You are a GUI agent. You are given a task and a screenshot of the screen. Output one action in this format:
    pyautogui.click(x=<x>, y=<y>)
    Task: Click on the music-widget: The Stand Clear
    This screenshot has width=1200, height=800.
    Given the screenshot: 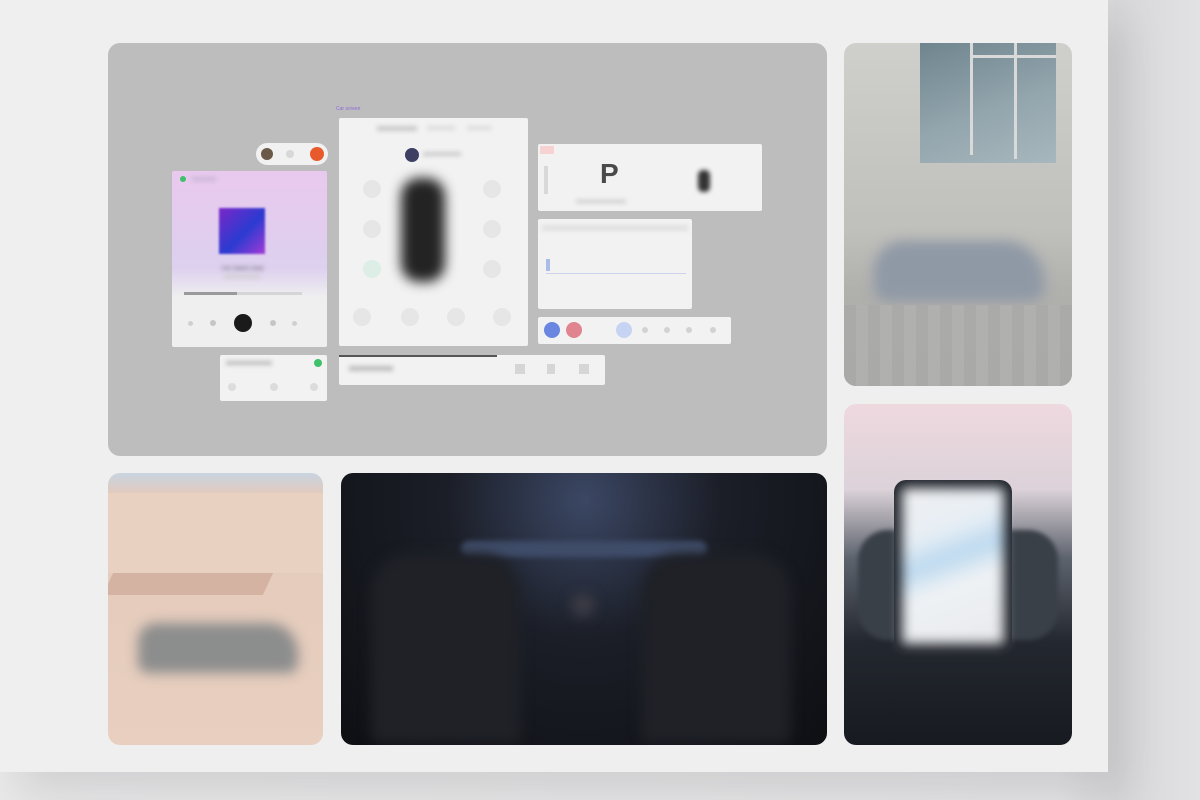 What is the action you would take?
    pyautogui.click(x=249, y=259)
    